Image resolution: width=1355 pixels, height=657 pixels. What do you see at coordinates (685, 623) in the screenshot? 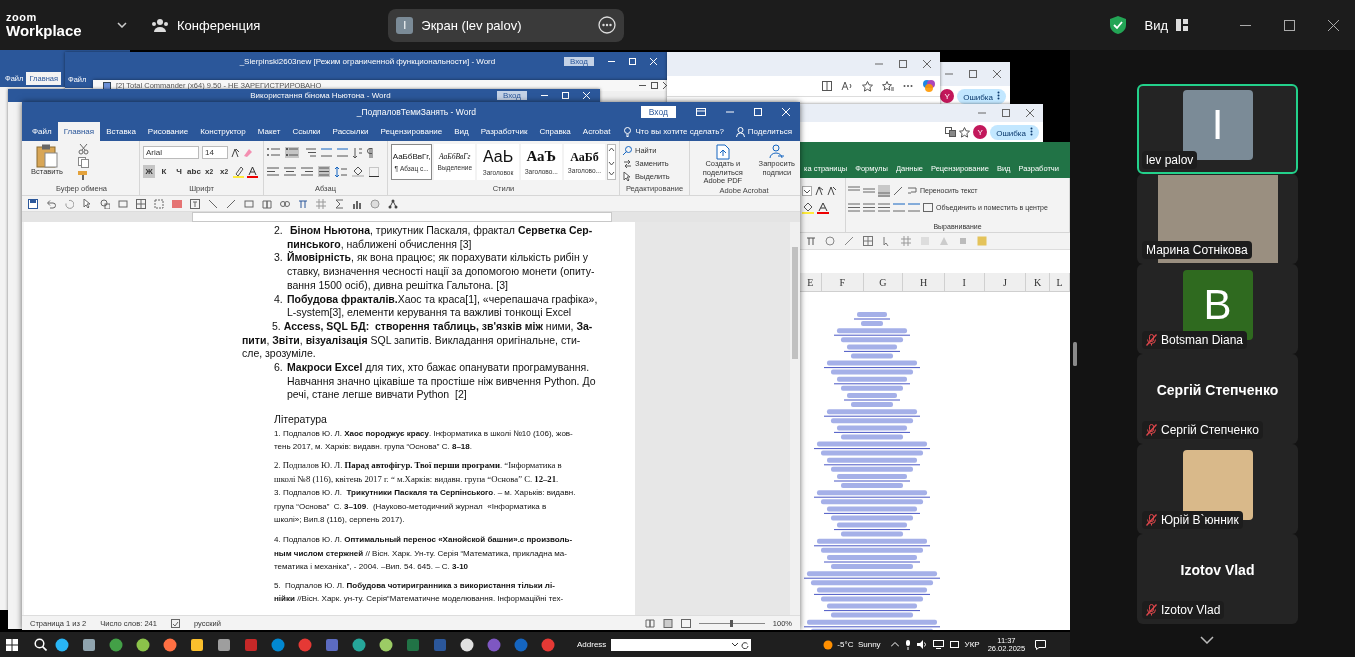
I see `web-layout-icon` at bounding box center [685, 623].